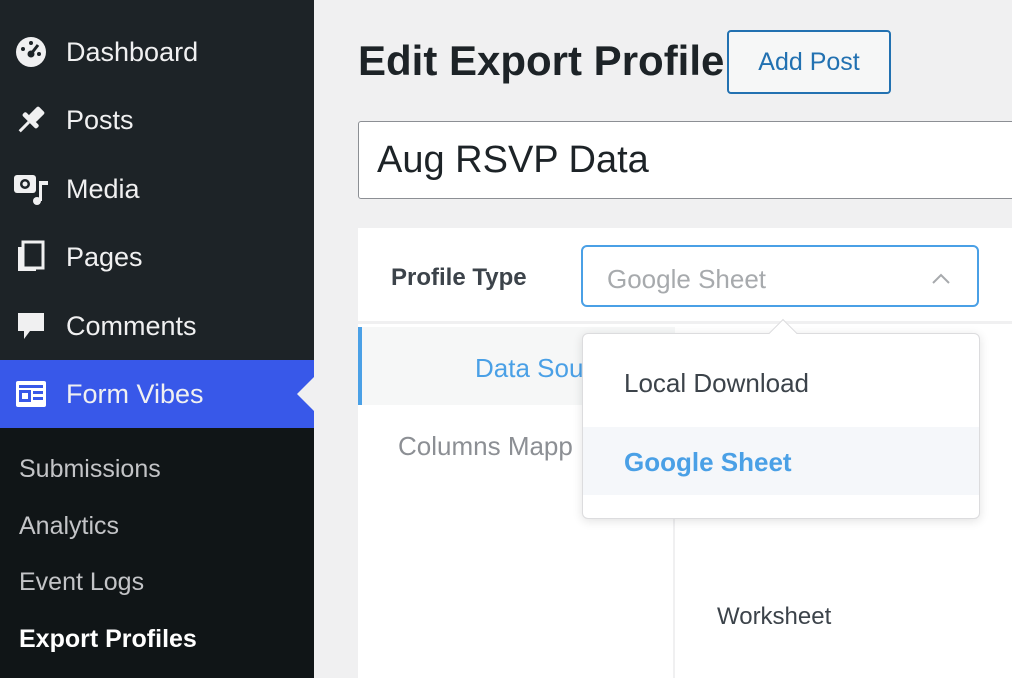 The width and height of the screenshot is (1012, 678). I want to click on tab-label: Data Sou, so click(529, 368).